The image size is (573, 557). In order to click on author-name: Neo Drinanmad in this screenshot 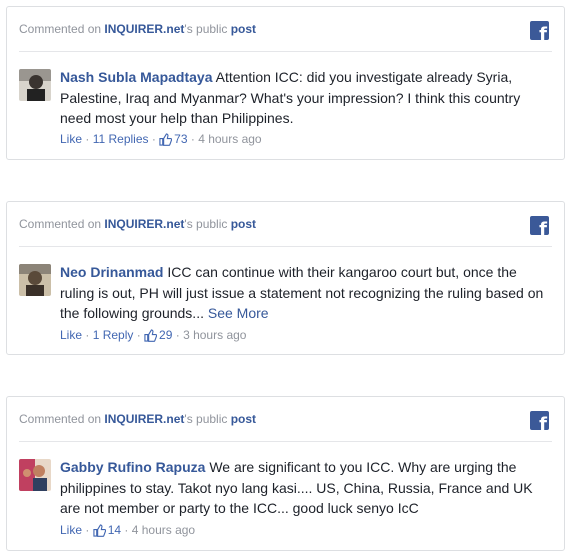, I will do `click(111, 272)`.